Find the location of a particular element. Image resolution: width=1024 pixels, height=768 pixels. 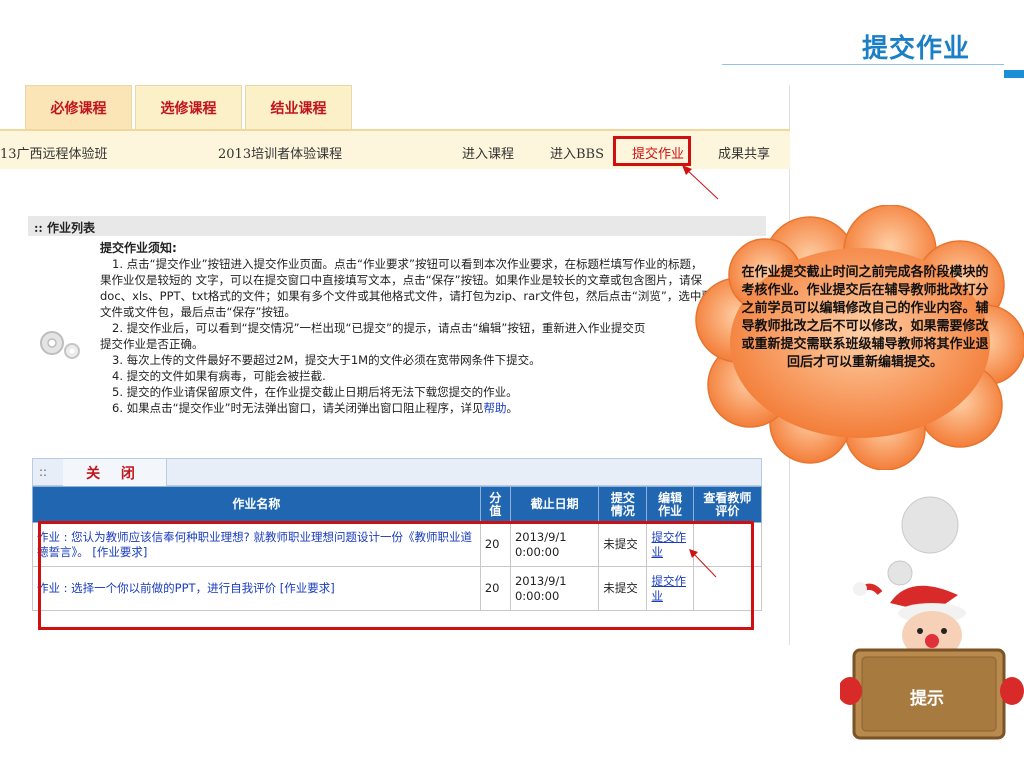

notice-title: 提交作业须知: is located at coordinates (138, 248).